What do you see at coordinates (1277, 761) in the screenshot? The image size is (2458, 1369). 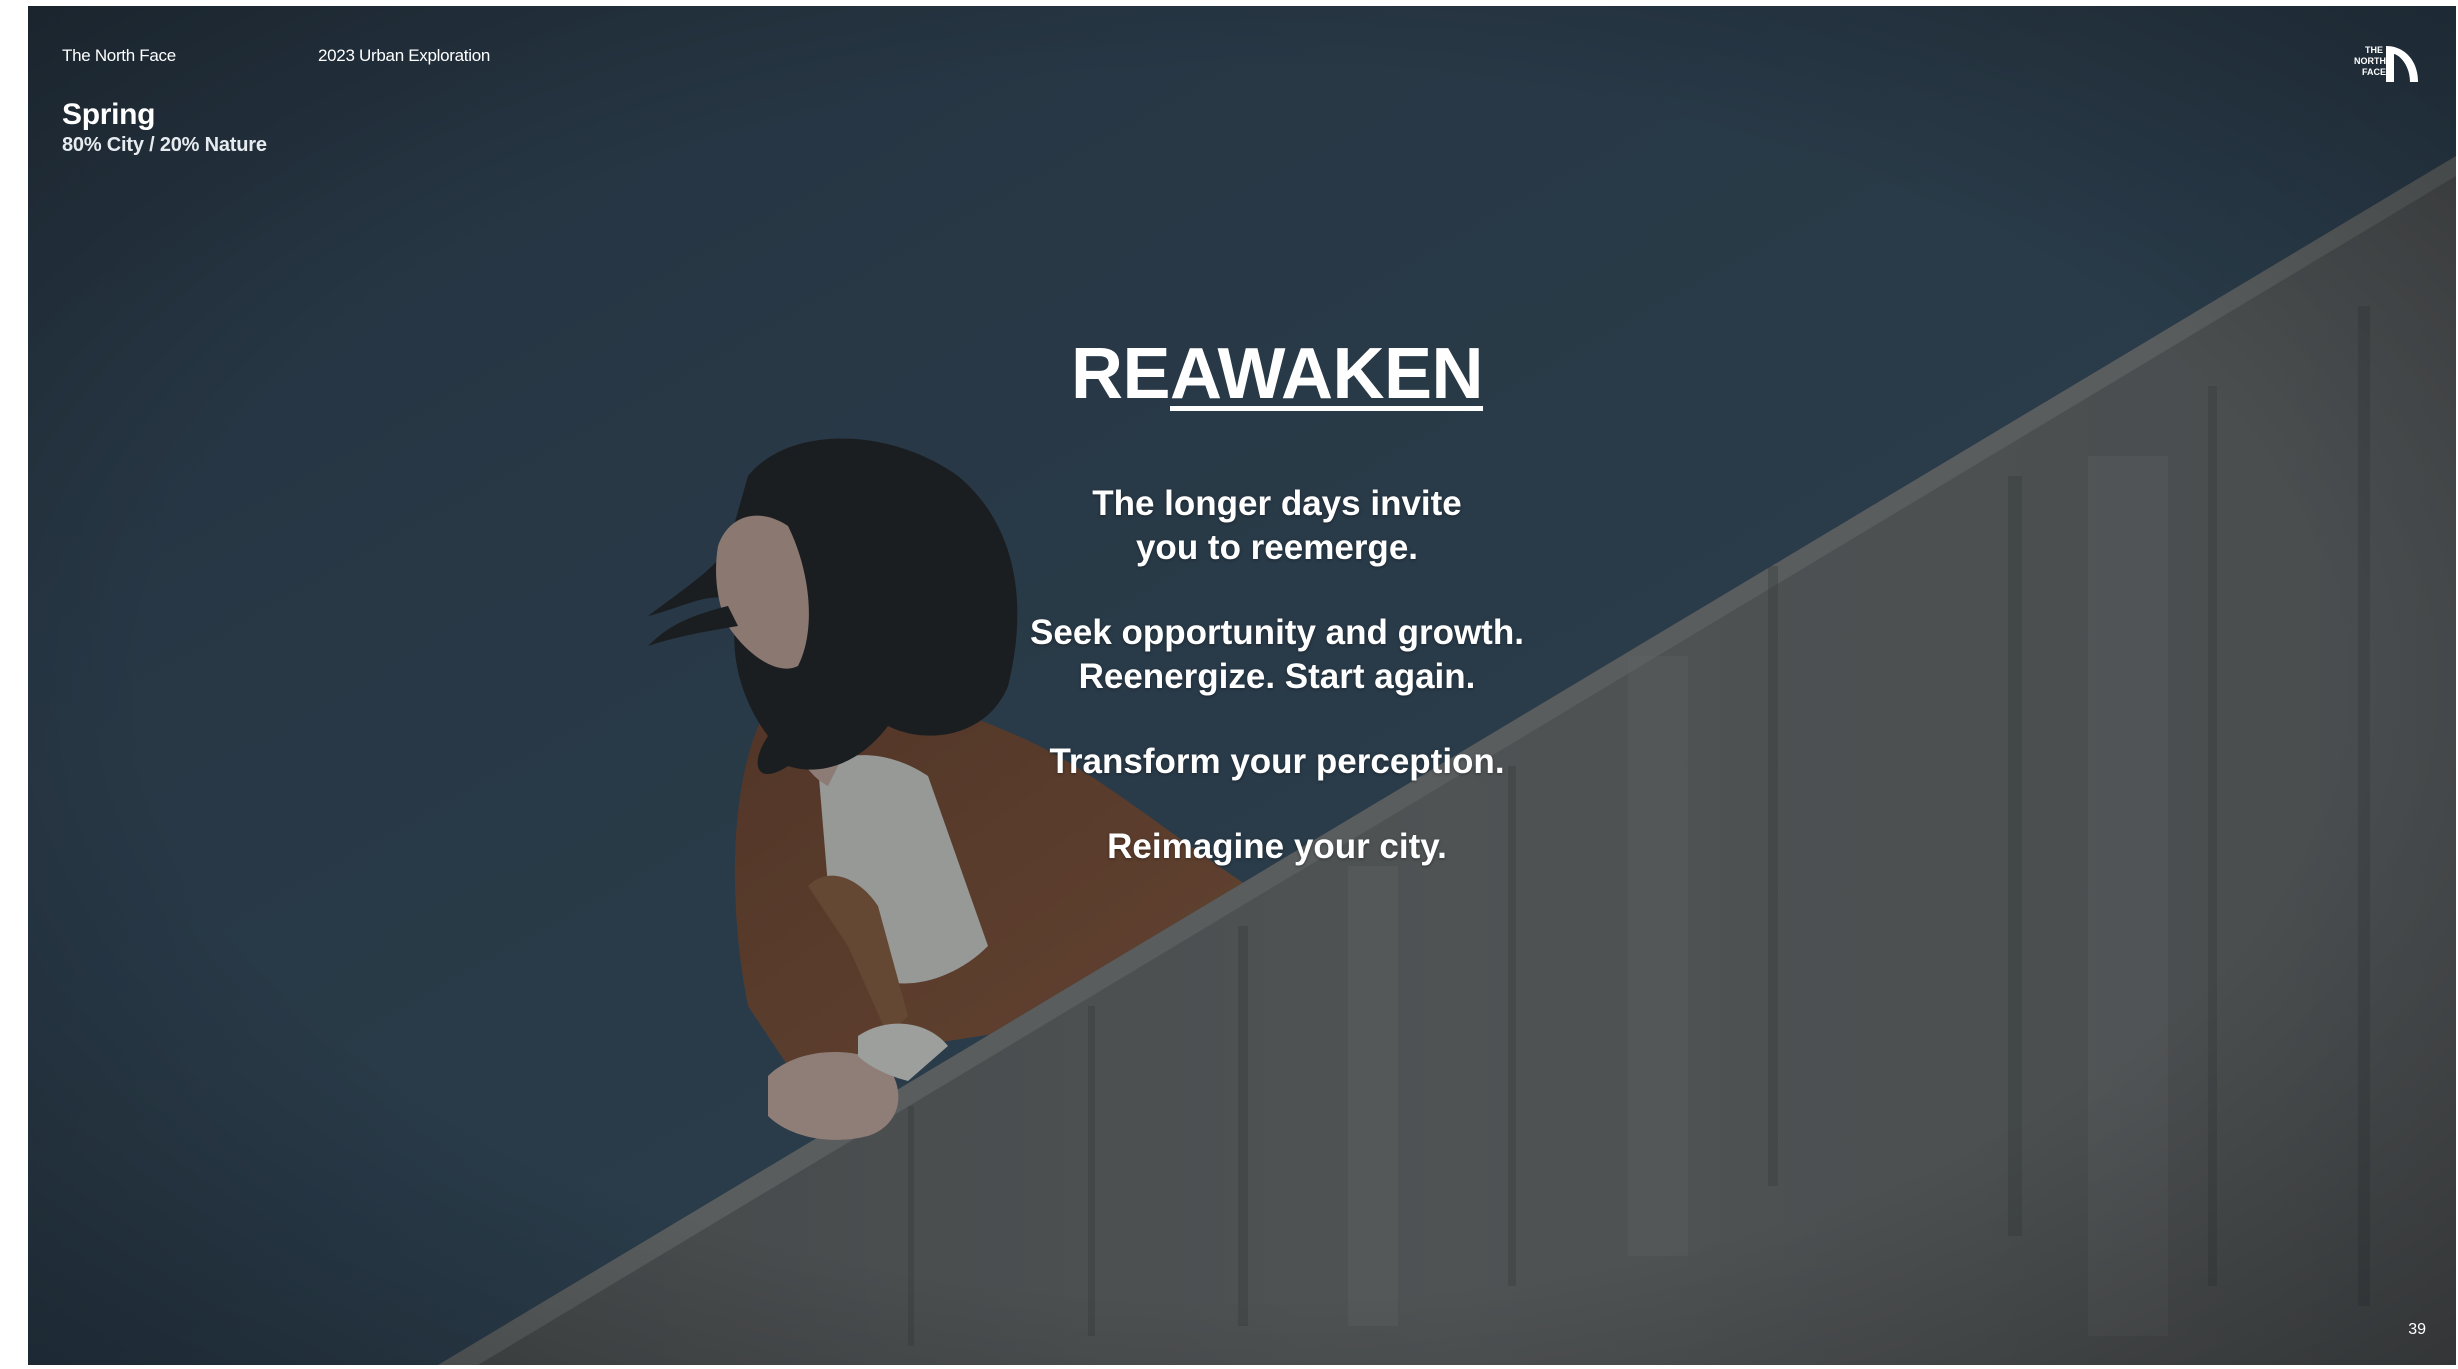 I see `paragraph-3: Transform your perception.` at bounding box center [1277, 761].